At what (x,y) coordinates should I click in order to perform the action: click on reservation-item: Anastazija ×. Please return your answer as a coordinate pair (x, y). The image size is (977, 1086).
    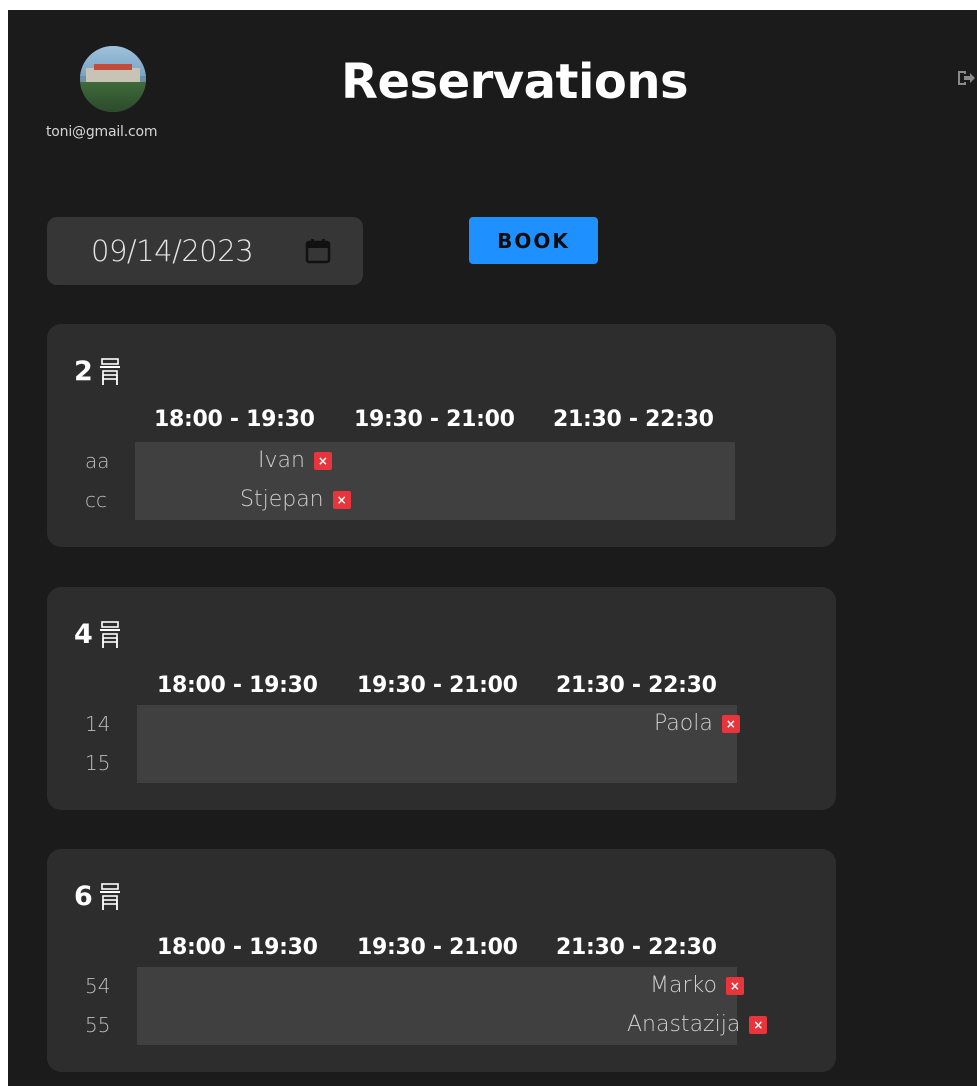
    Looking at the image, I should click on (697, 1024).